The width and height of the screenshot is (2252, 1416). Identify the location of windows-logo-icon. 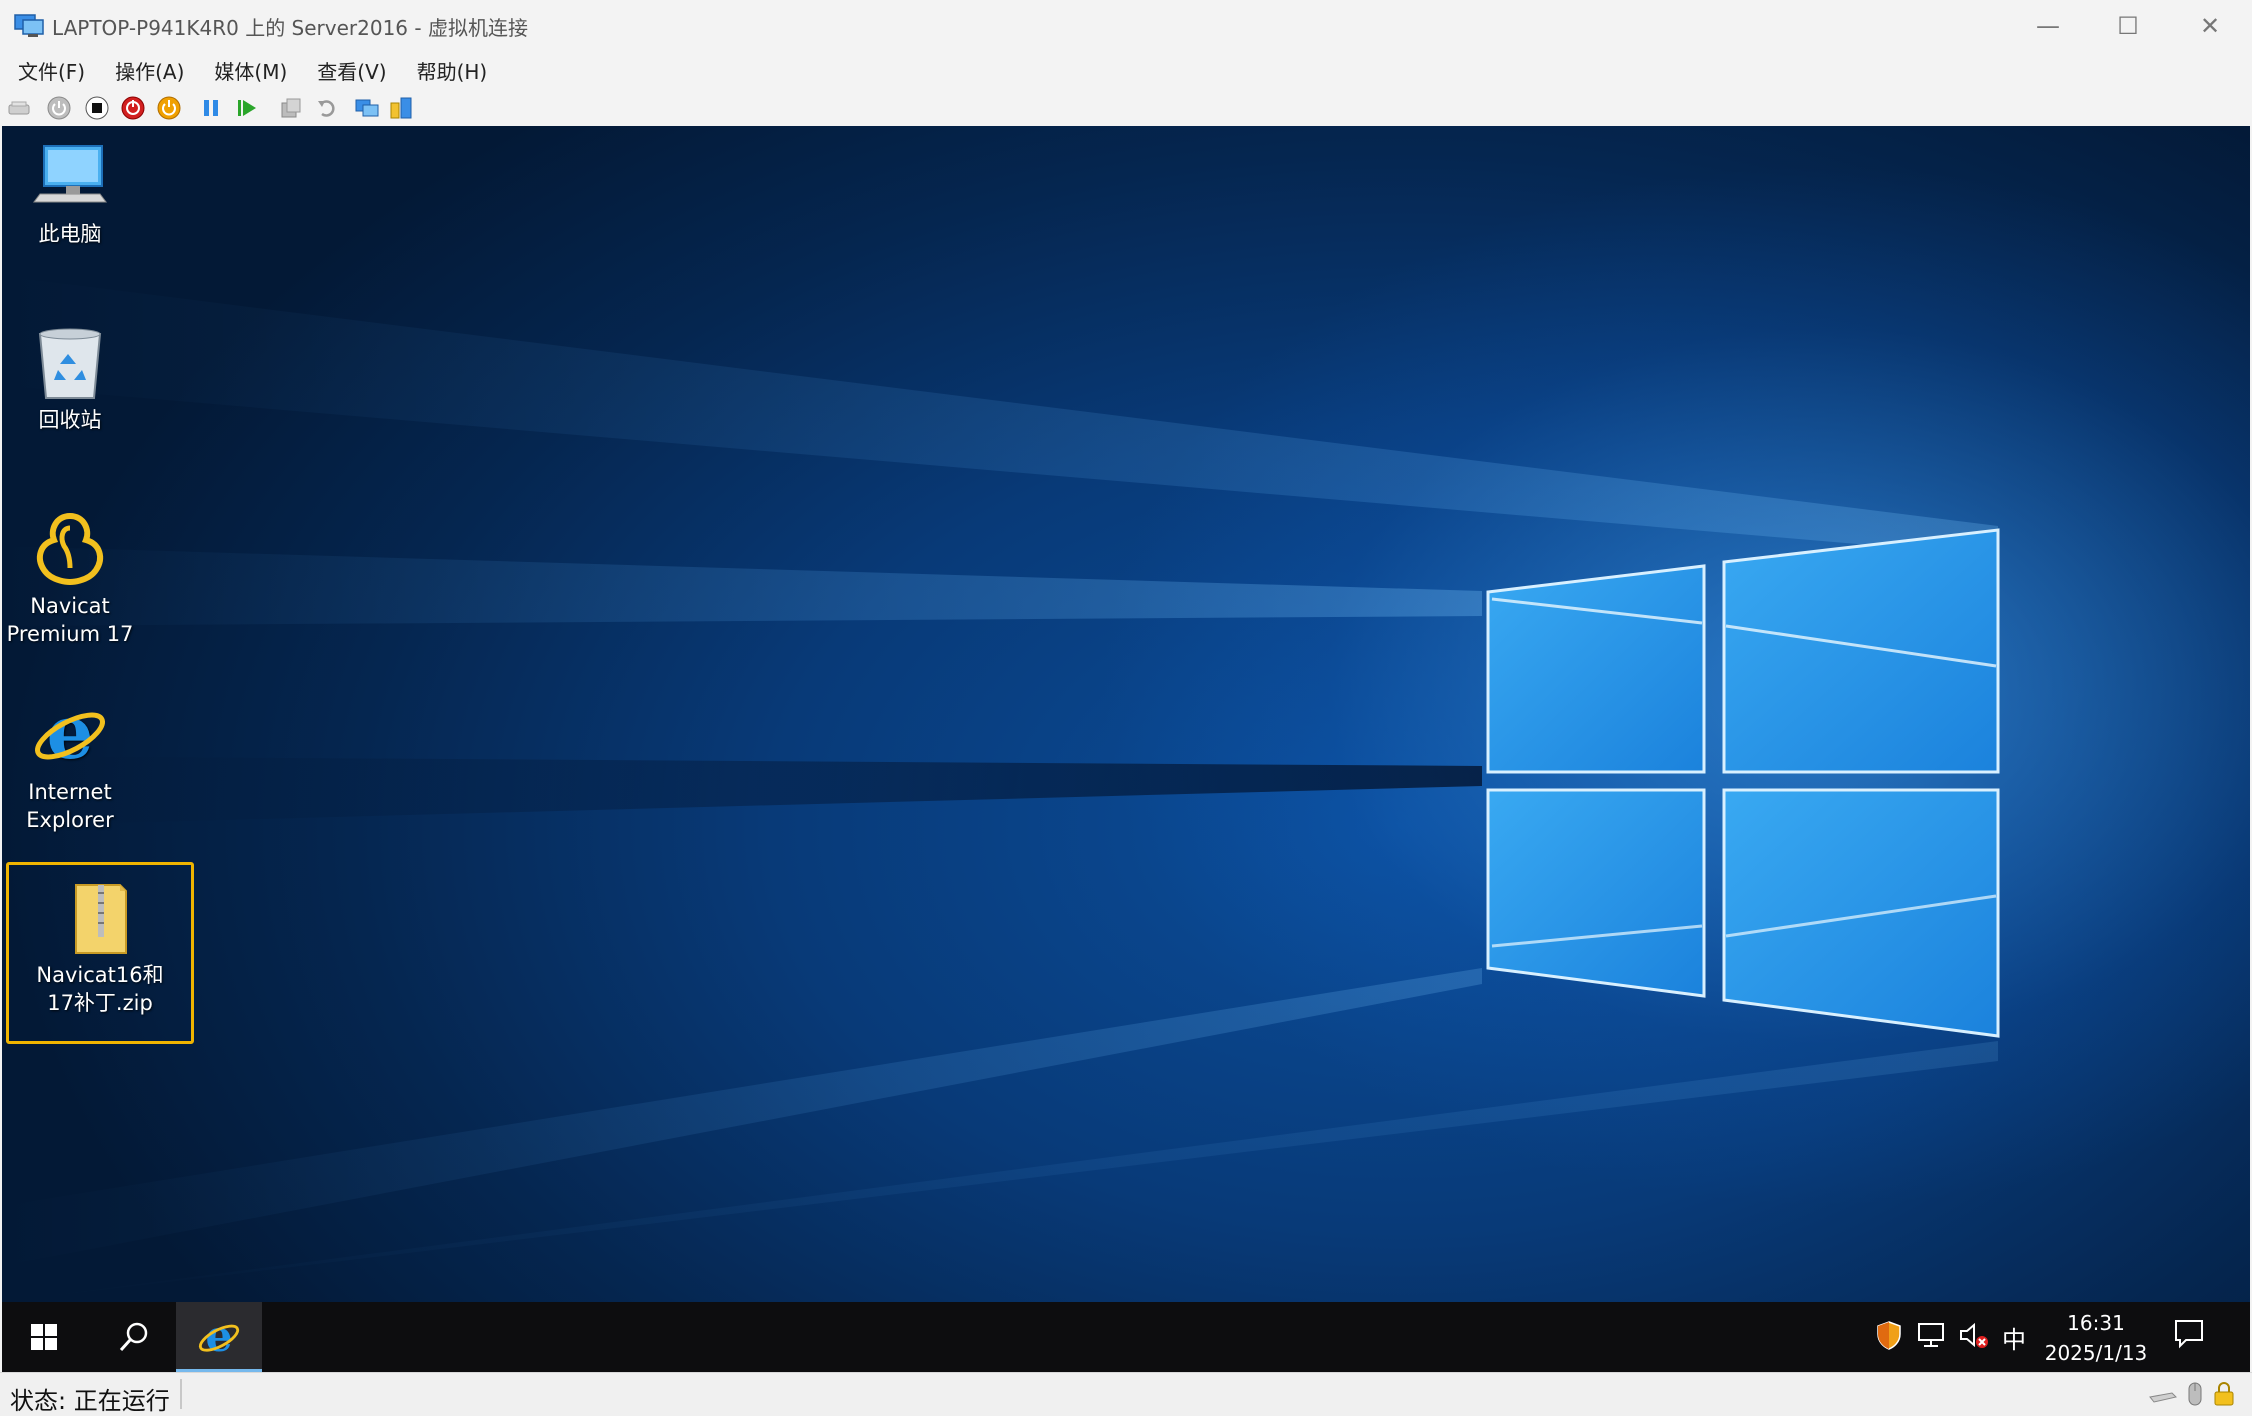
(44, 1337).